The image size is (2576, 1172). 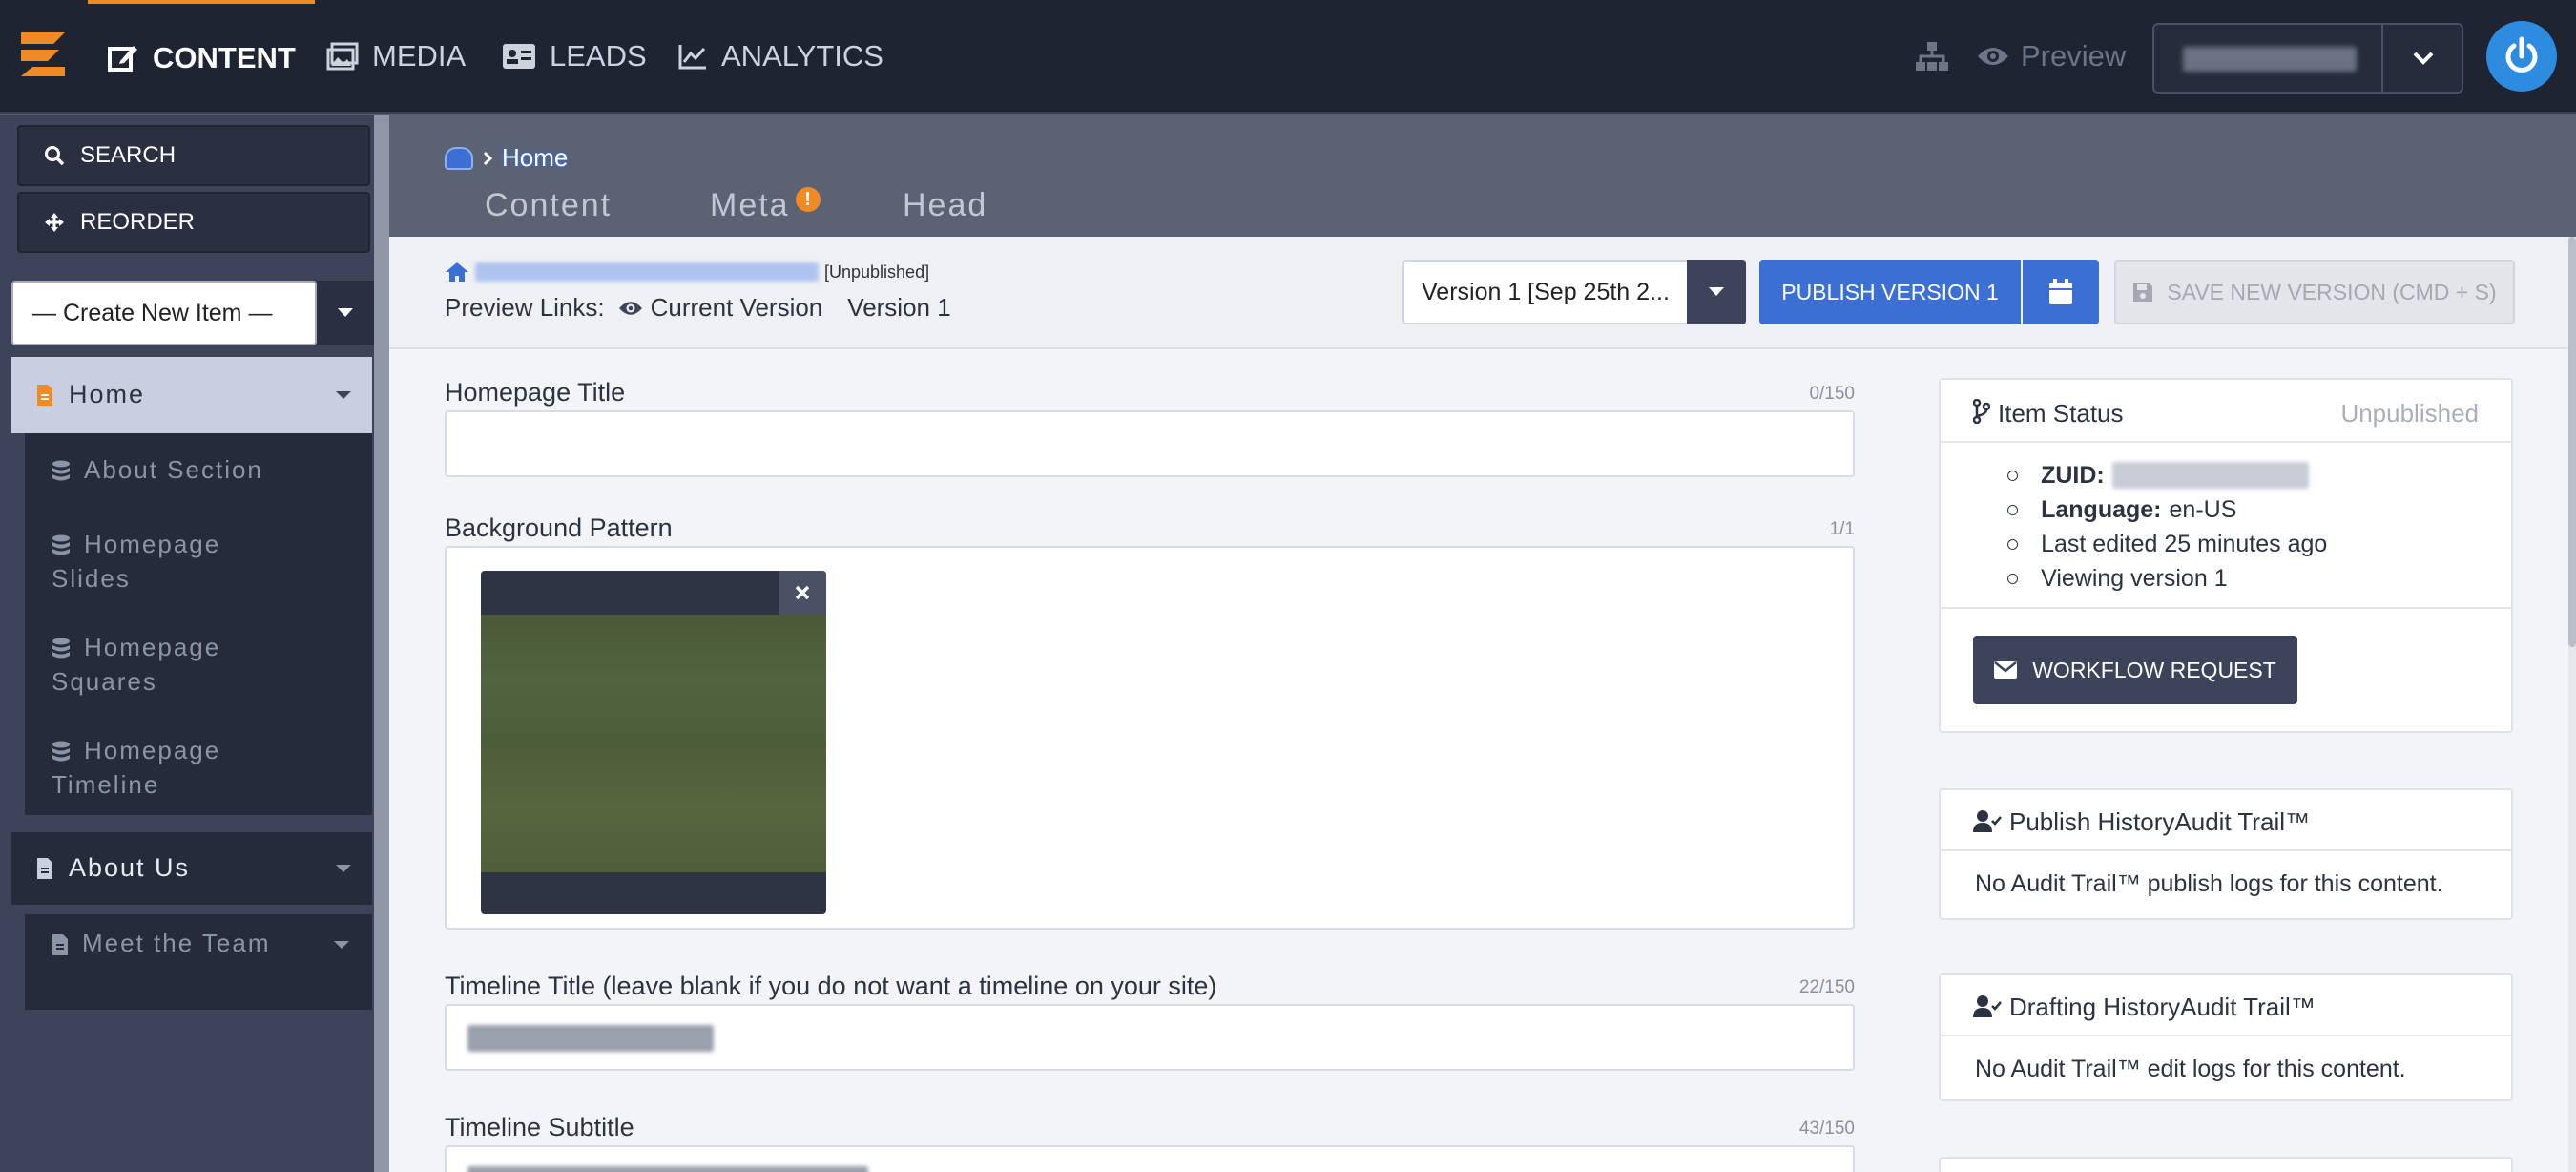 What do you see at coordinates (176, 664) in the screenshot?
I see `sidebar-item-homepage-squares: Homepage Squares` at bounding box center [176, 664].